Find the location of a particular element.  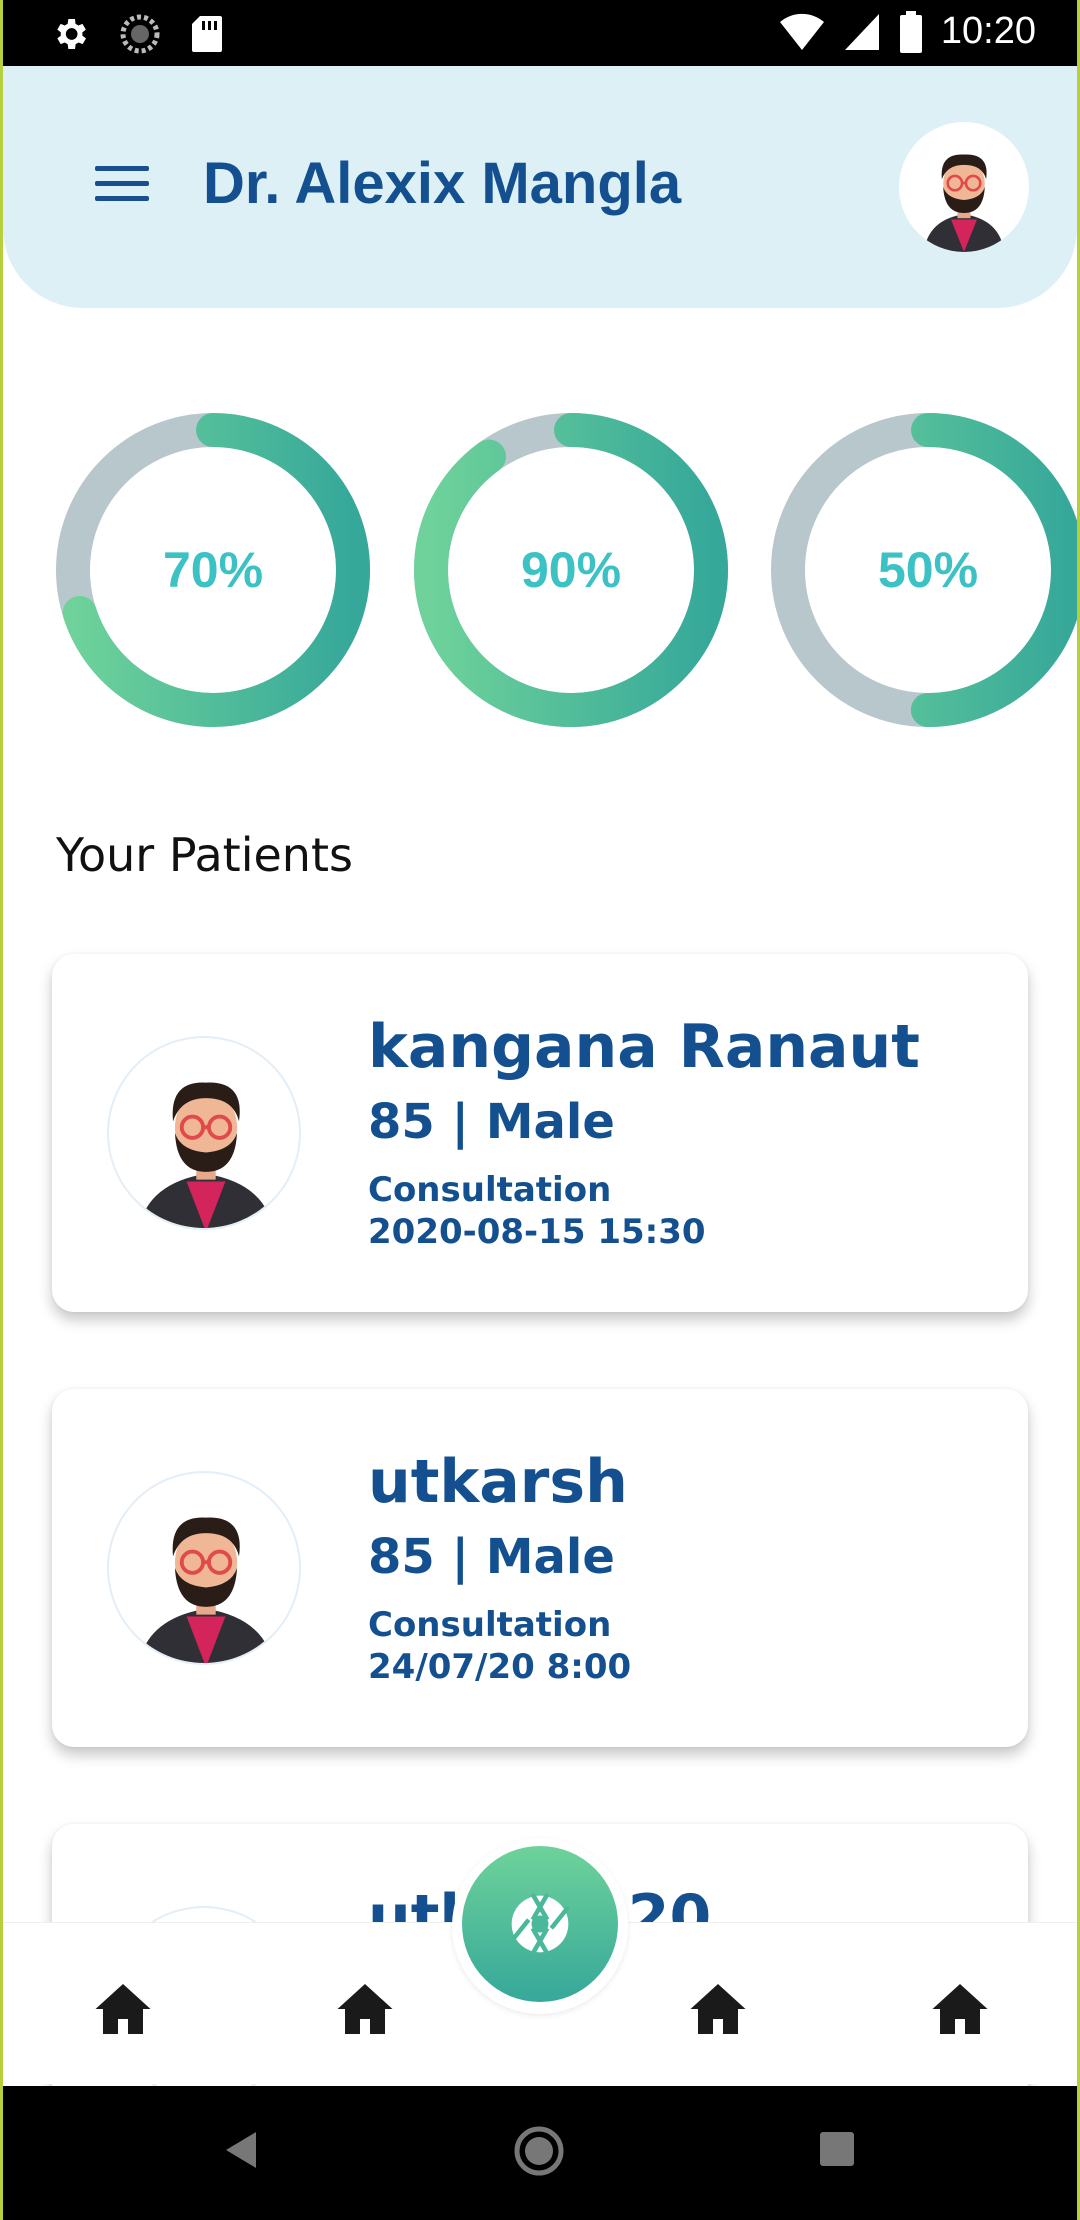

wifi-icon is located at coordinates (801, 31).